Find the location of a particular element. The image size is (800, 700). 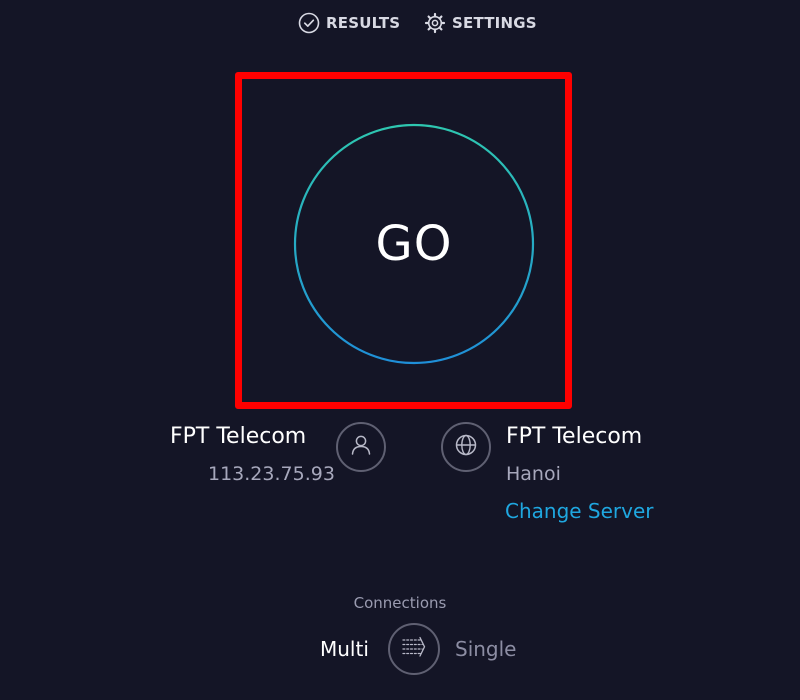

results-nav-button: RESULTS is located at coordinates (349, 23).